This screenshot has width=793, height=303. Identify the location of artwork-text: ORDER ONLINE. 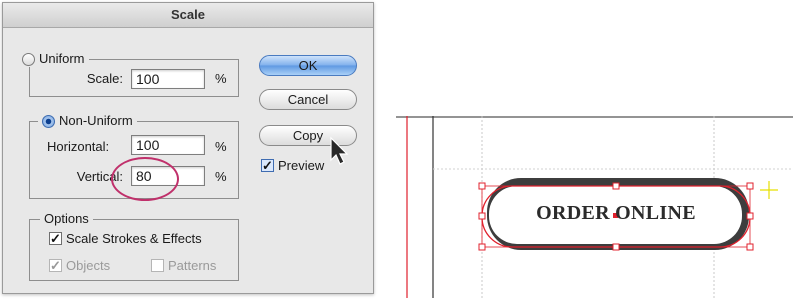
(616, 213).